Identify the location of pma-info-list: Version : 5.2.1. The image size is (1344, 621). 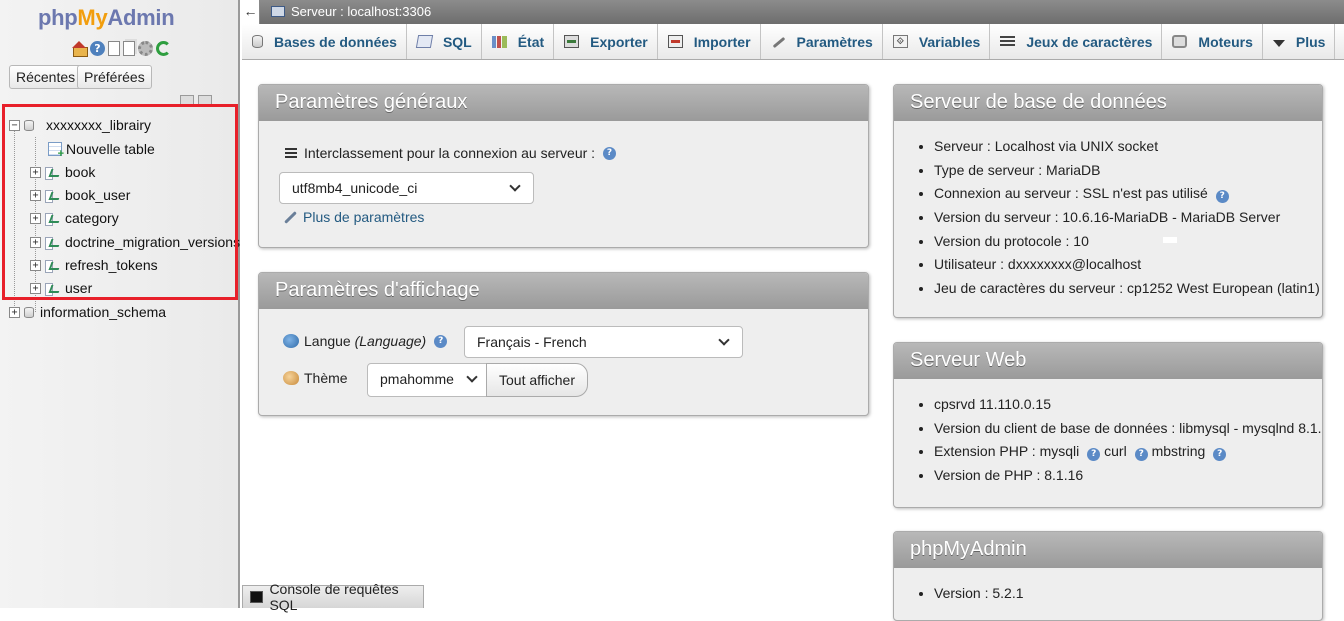
(959, 594).